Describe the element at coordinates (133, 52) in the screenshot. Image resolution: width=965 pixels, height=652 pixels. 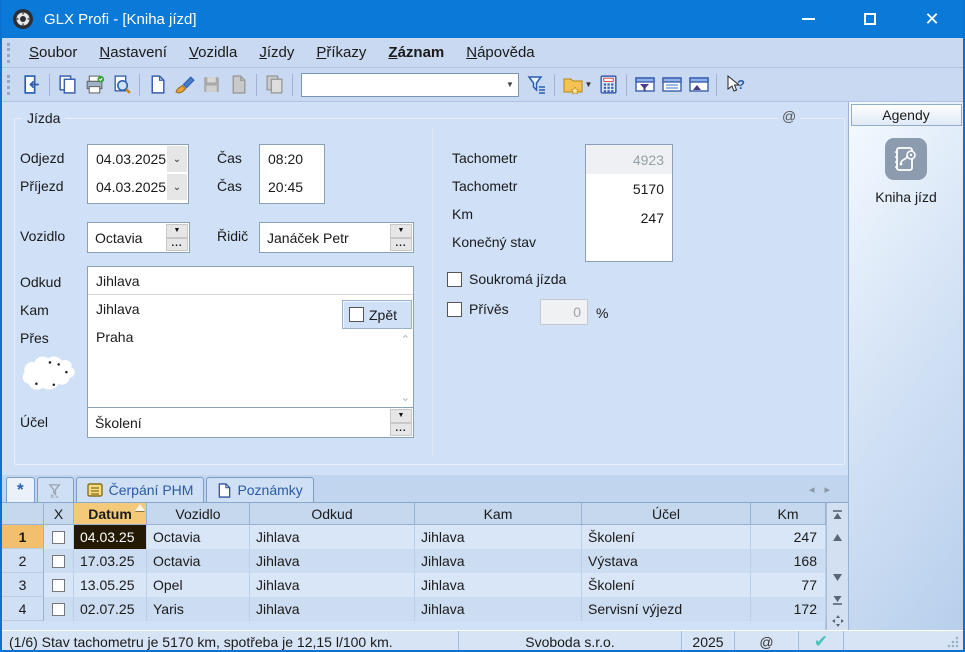
I see `menu-nastaveni: Nastavení` at that location.